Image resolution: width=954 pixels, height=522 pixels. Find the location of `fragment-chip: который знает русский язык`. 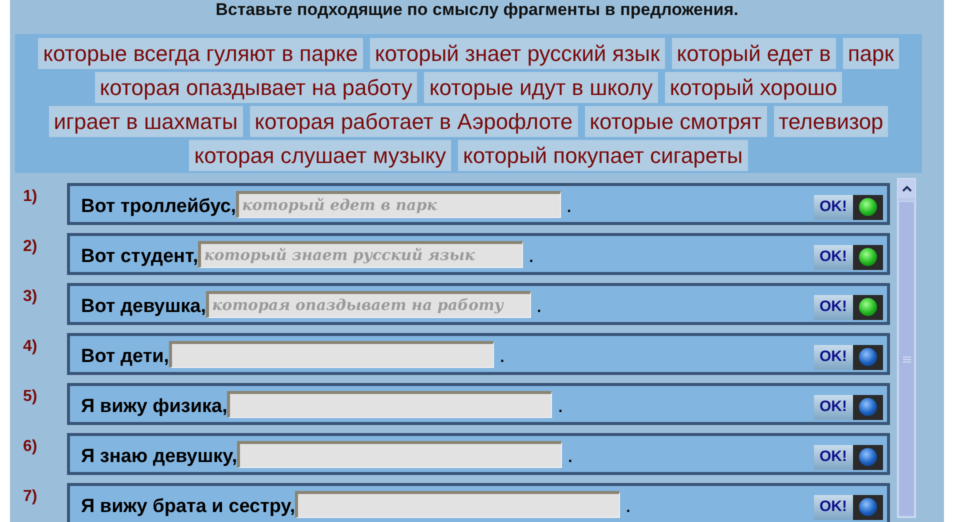

fragment-chip: который знает русский язык is located at coordinates (517, 53).